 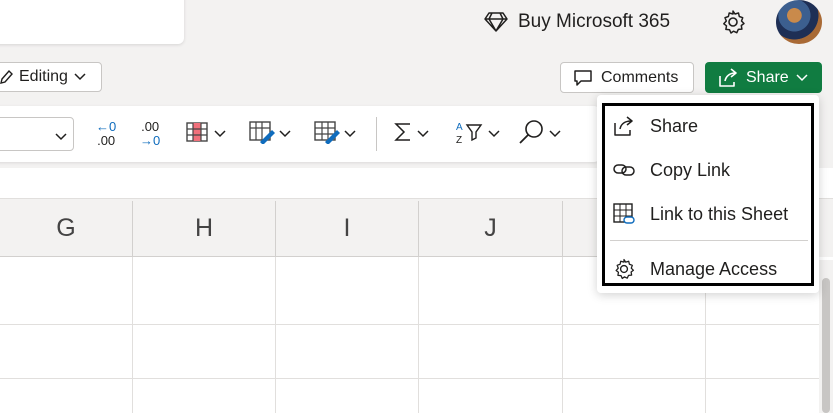 I want to click on pencil-icon, so click(x=6, y=77).